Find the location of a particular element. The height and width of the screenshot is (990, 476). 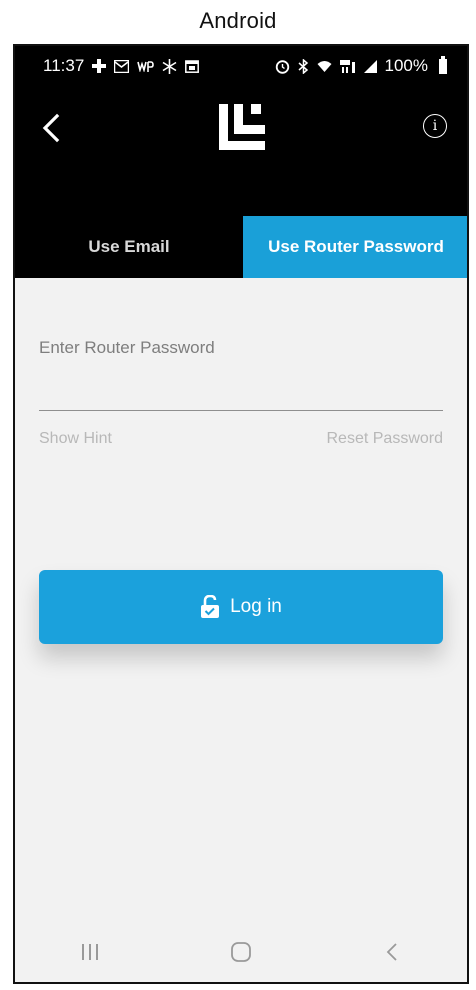

back-nav-icon is located at coordinates (391, 952).